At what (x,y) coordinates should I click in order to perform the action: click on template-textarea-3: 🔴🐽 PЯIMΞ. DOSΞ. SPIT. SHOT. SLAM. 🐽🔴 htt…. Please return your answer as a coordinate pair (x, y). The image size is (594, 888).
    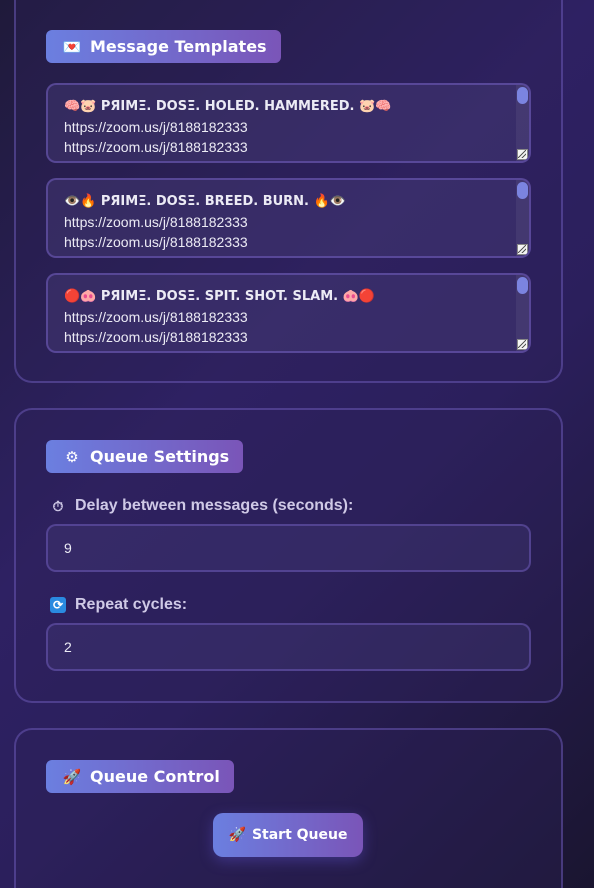
    Looking at the image, I should click on (288, 313).